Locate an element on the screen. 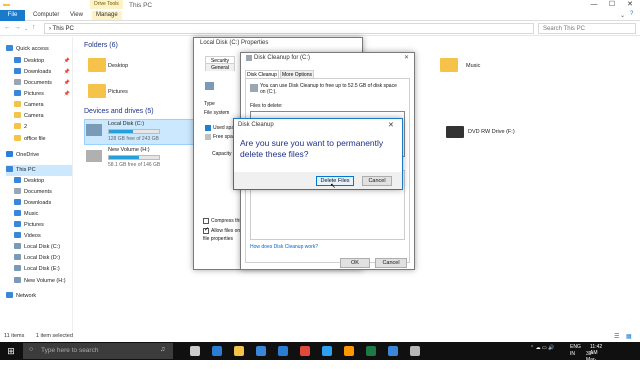 The height and width of the screenshot is (369, 640). sidebar-item-quick-access: Quick access is located at coordinates (39, 49).